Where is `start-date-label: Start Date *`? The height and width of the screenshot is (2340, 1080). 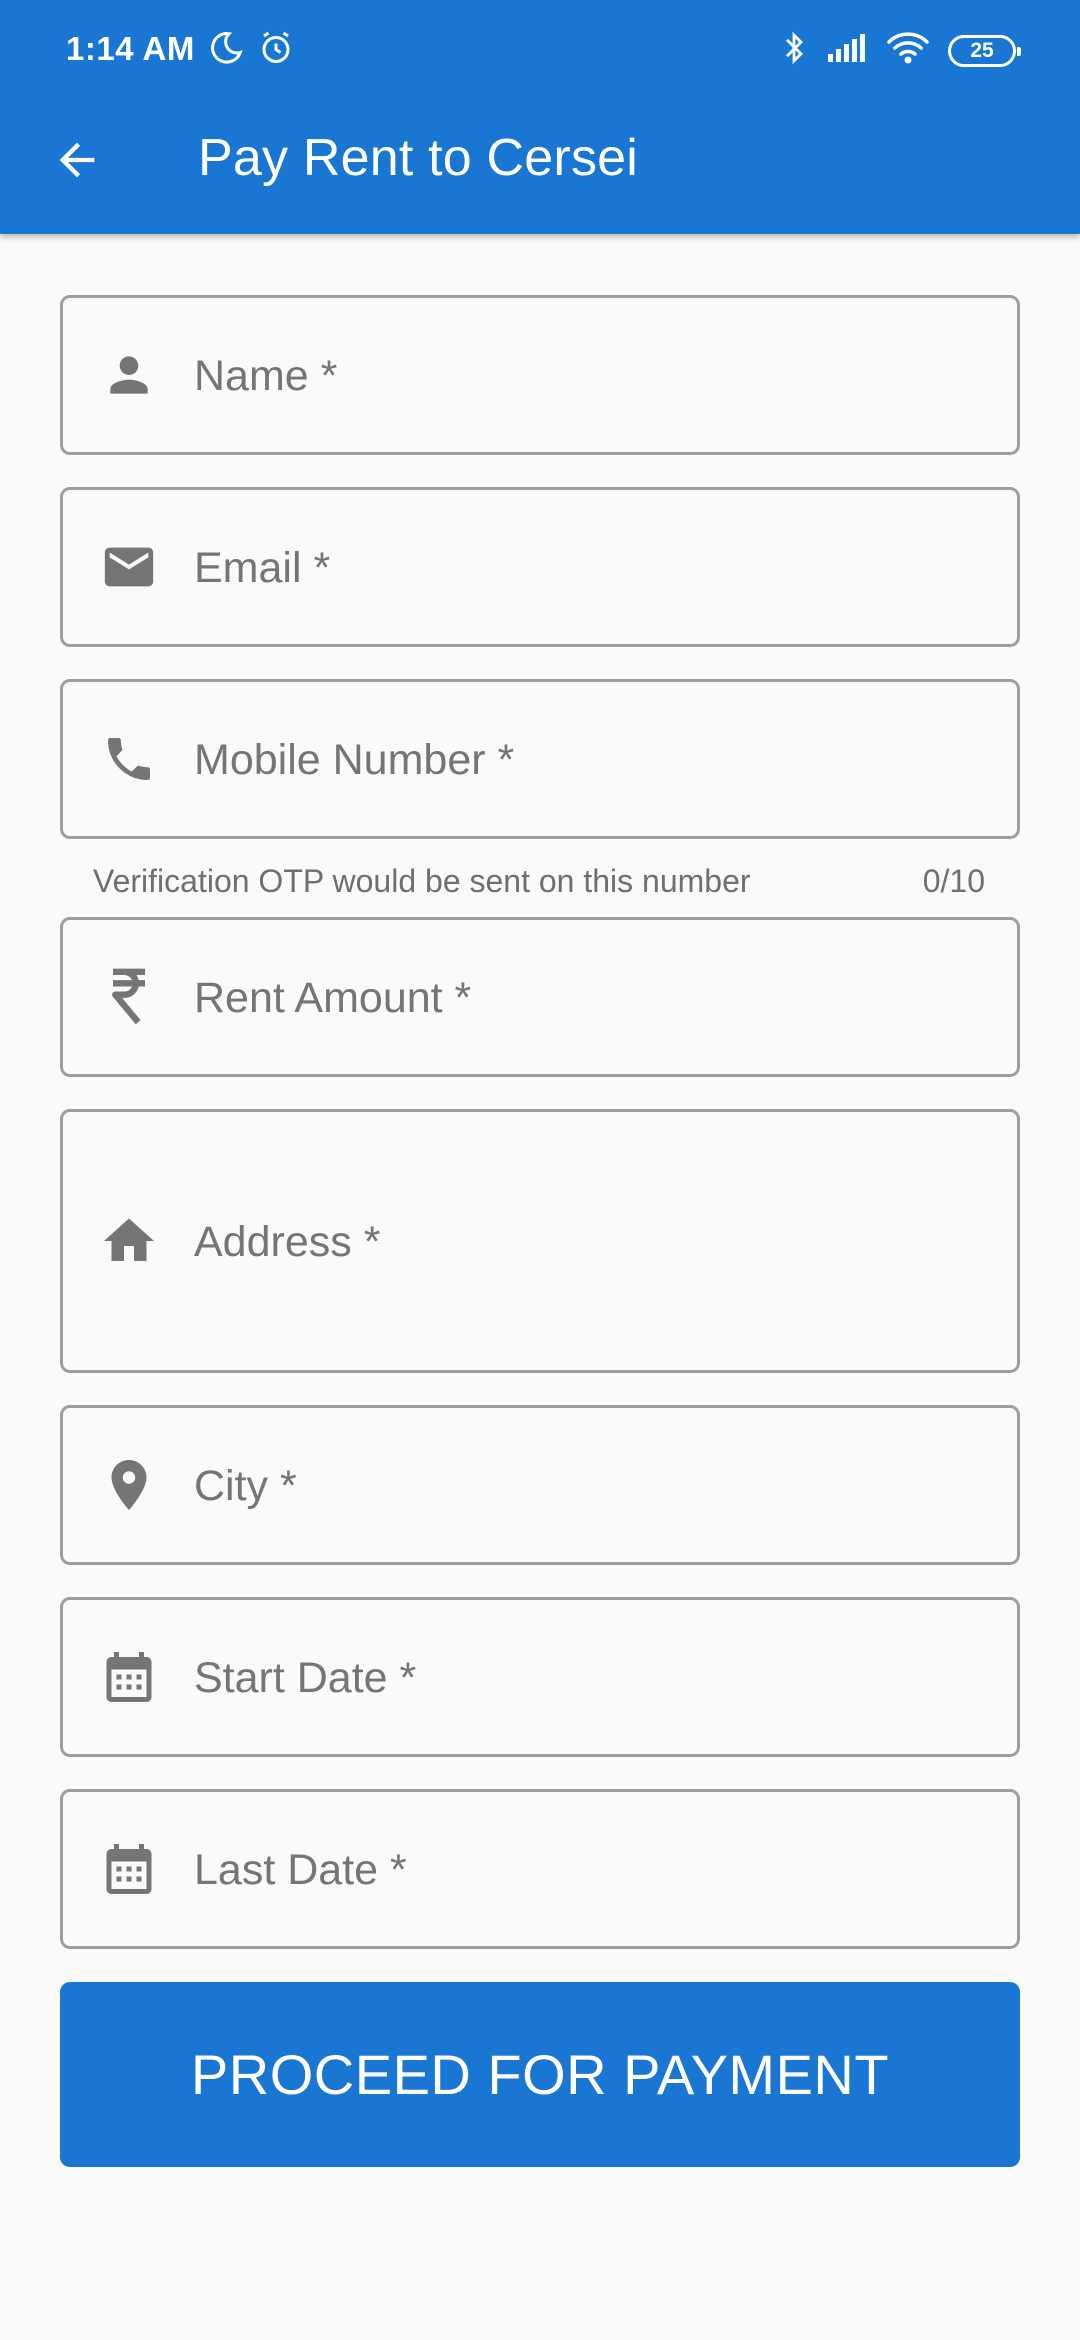
start-date-label: Start Date * is located at coordinates (305, 1678).